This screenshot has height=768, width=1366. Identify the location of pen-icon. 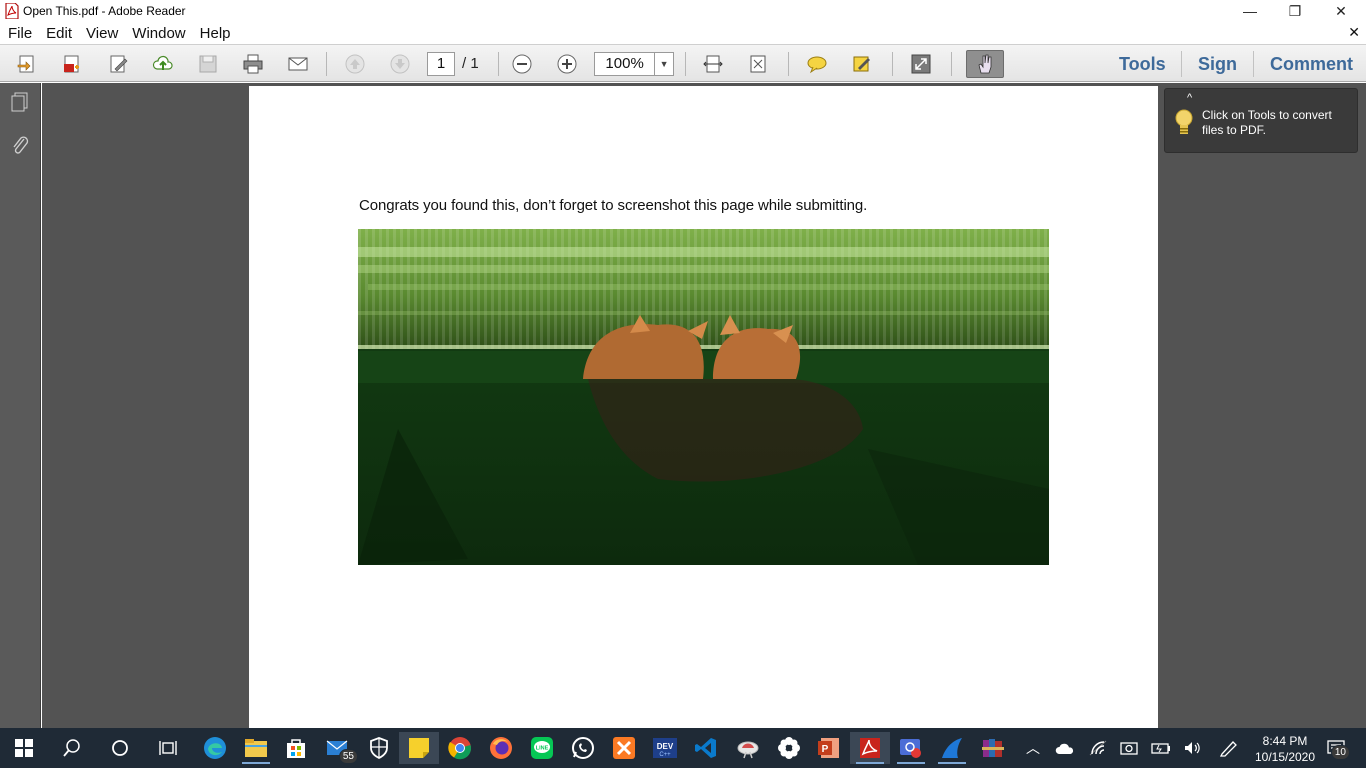
(1228, 749).